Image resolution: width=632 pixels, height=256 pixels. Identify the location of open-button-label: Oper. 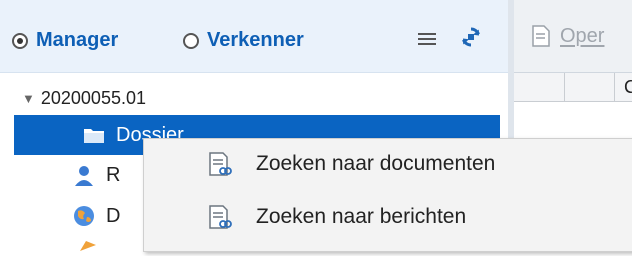
(582, 35).